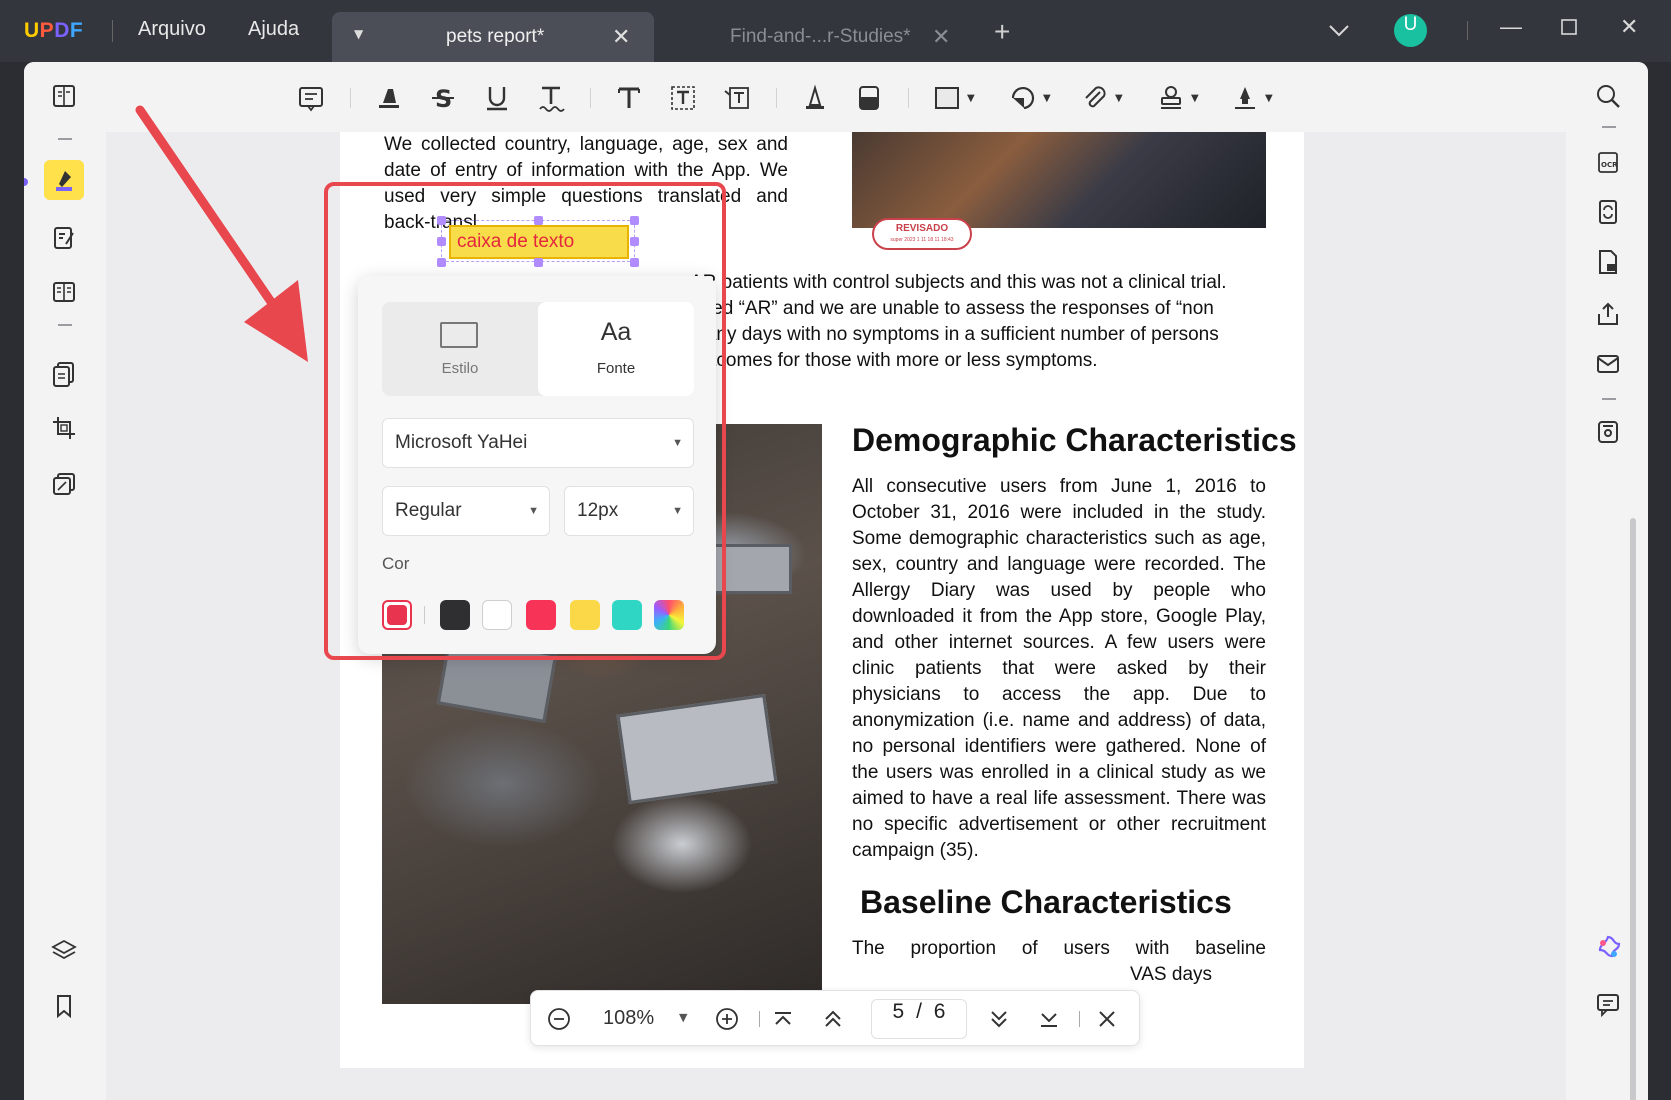 This screenshot has height=1100, width=1671. I want to click on highlight-frame, so click(525, 421).